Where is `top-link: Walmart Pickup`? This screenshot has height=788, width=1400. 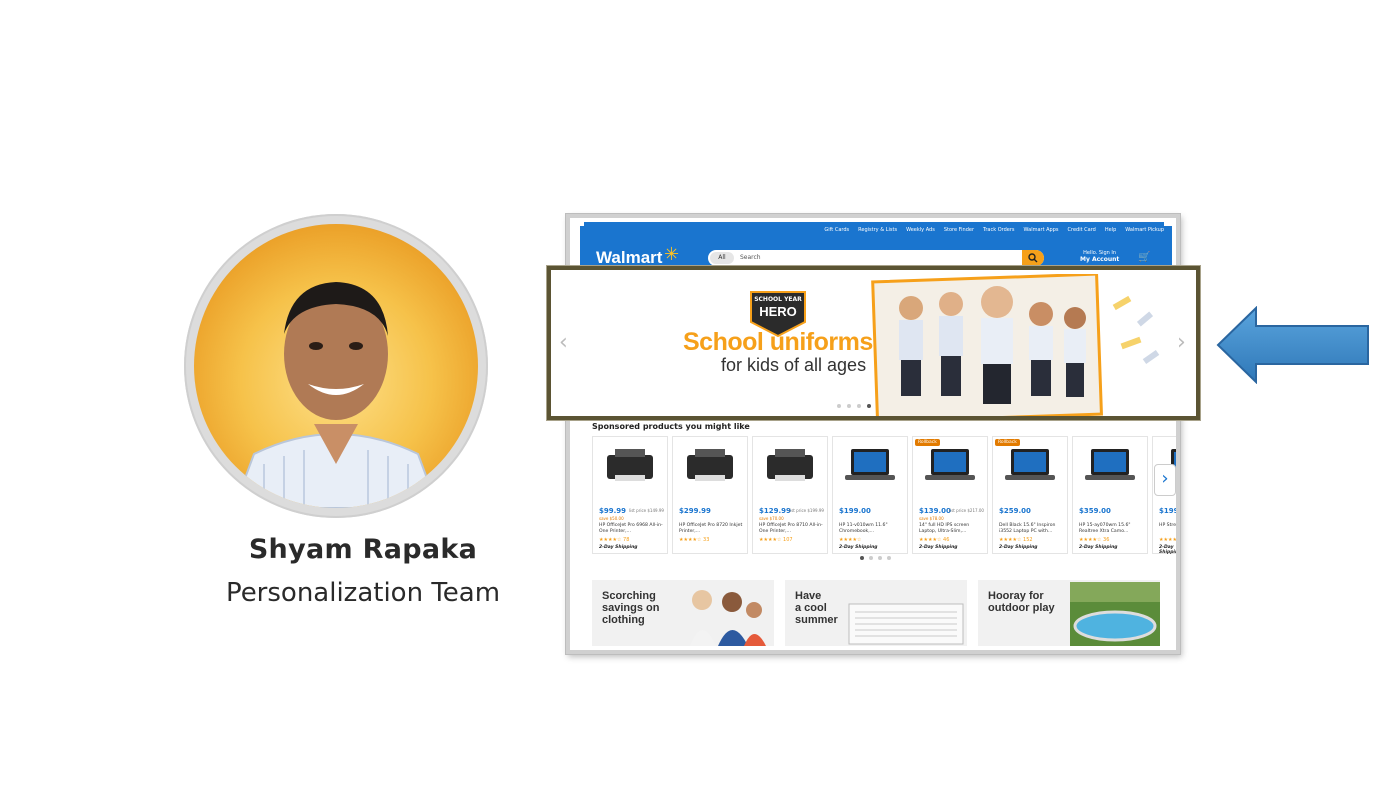 top-link: Walmart Pickup is located at coordinates (1144, 230).